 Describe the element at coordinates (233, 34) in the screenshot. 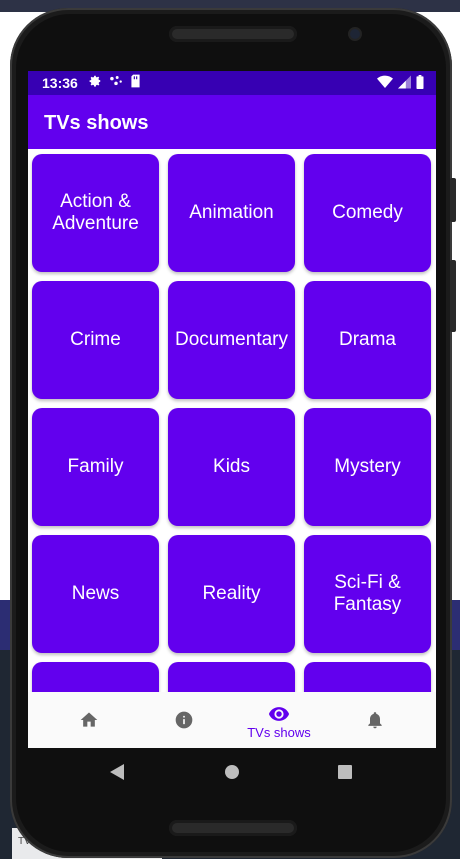

I see `earpiece-speaker` at that location.